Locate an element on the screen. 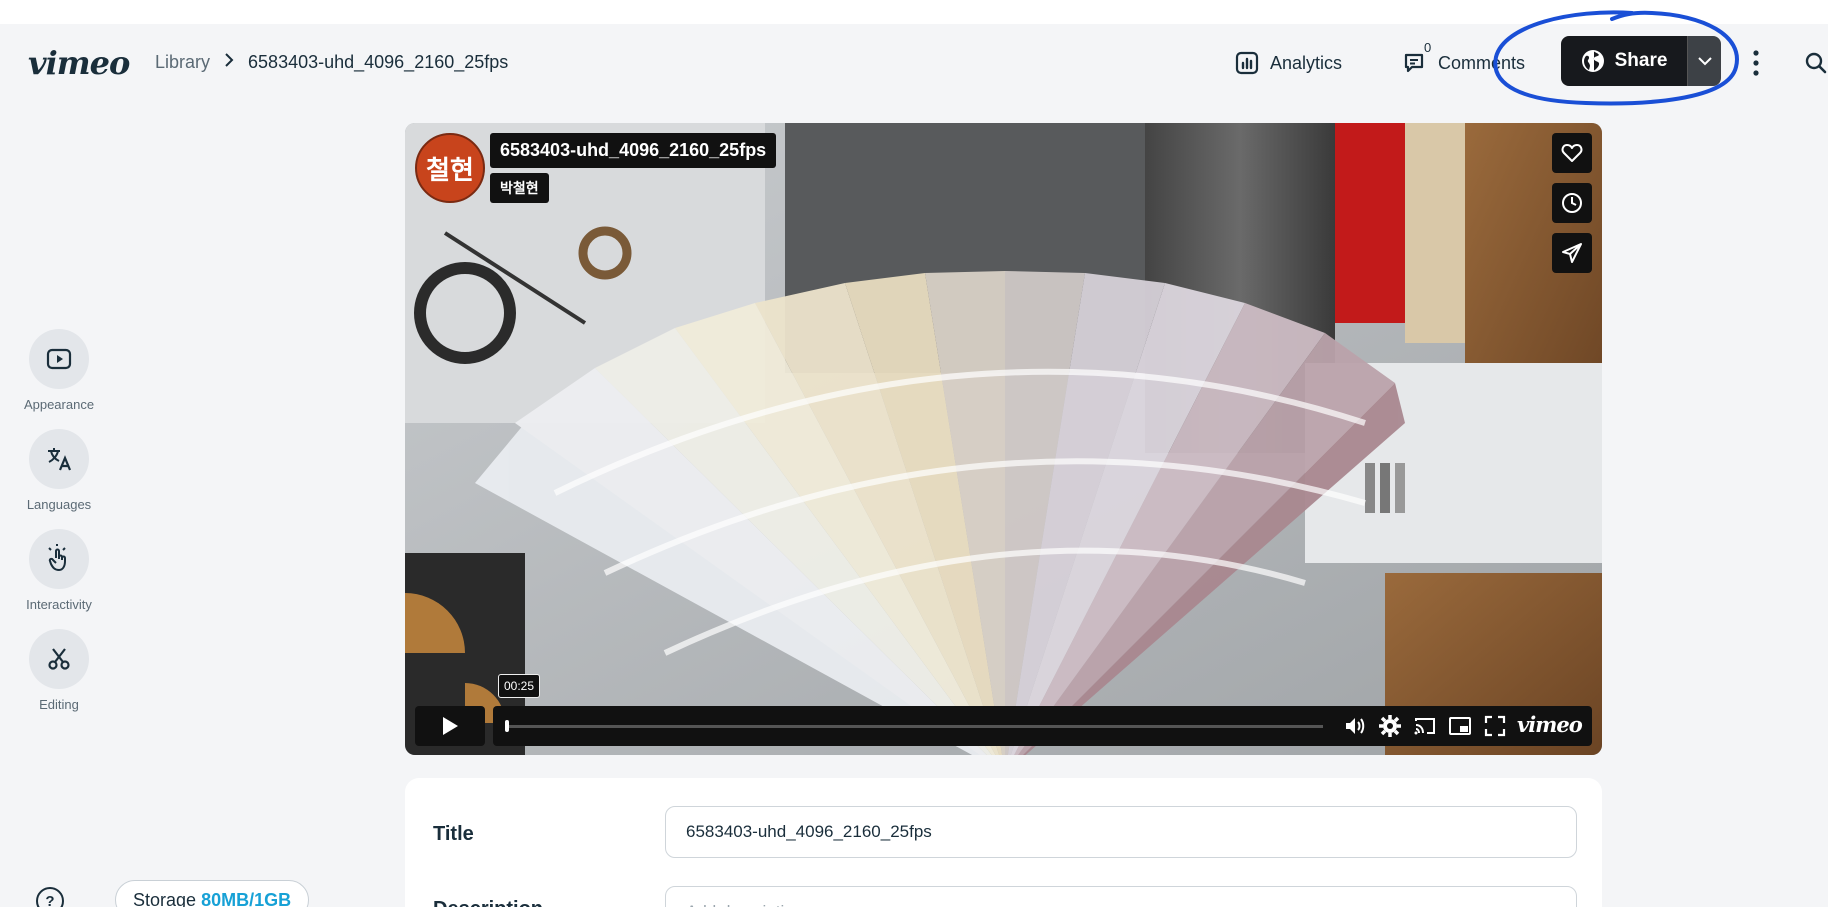 Image resolution: width=1828 pixels, height=907 pixels. vimeo-logo: vimeo is located at coordinates (79, 63).